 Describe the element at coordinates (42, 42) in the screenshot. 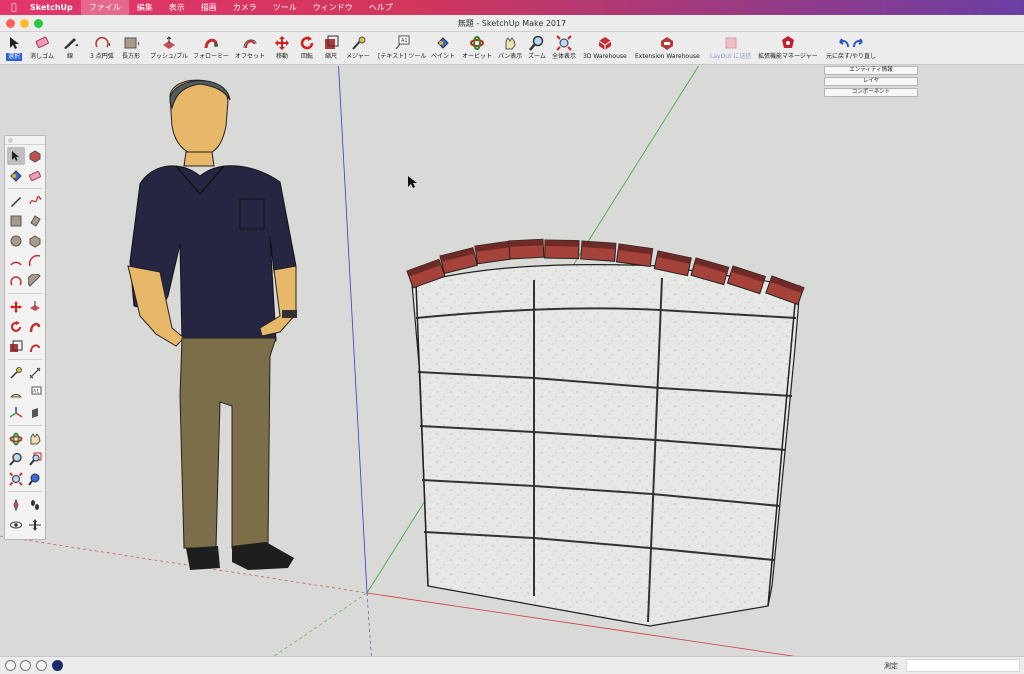

I see `eraser-icon` at that location.